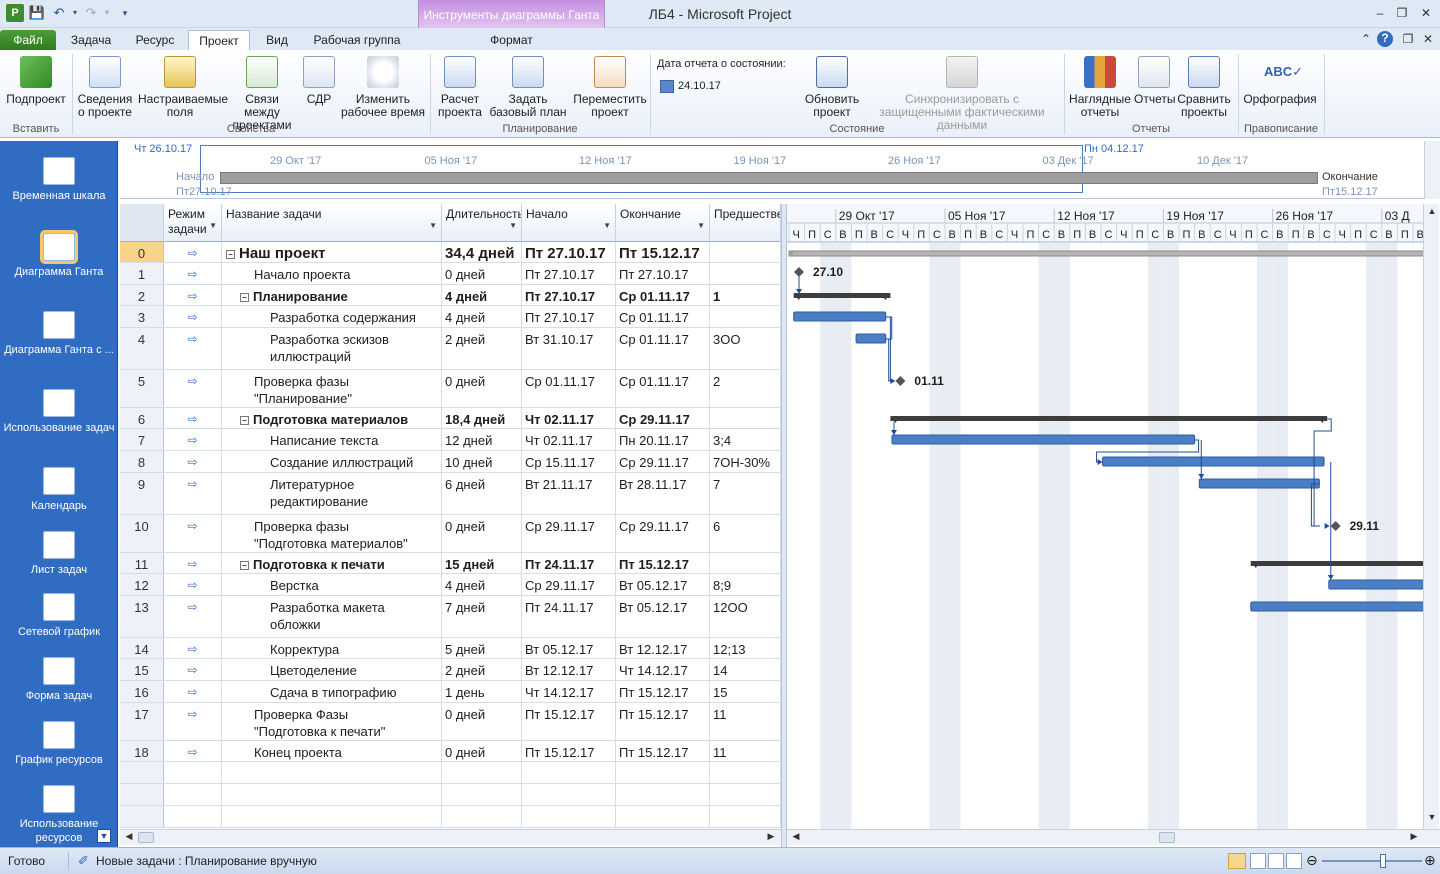 The height and width of the screenshot is (874, 1440). What do you see at coordinates (262, 94) in the screenshot?
I see `links-between-projects-button: Связи между проектами` at bounding box center [262, 94].